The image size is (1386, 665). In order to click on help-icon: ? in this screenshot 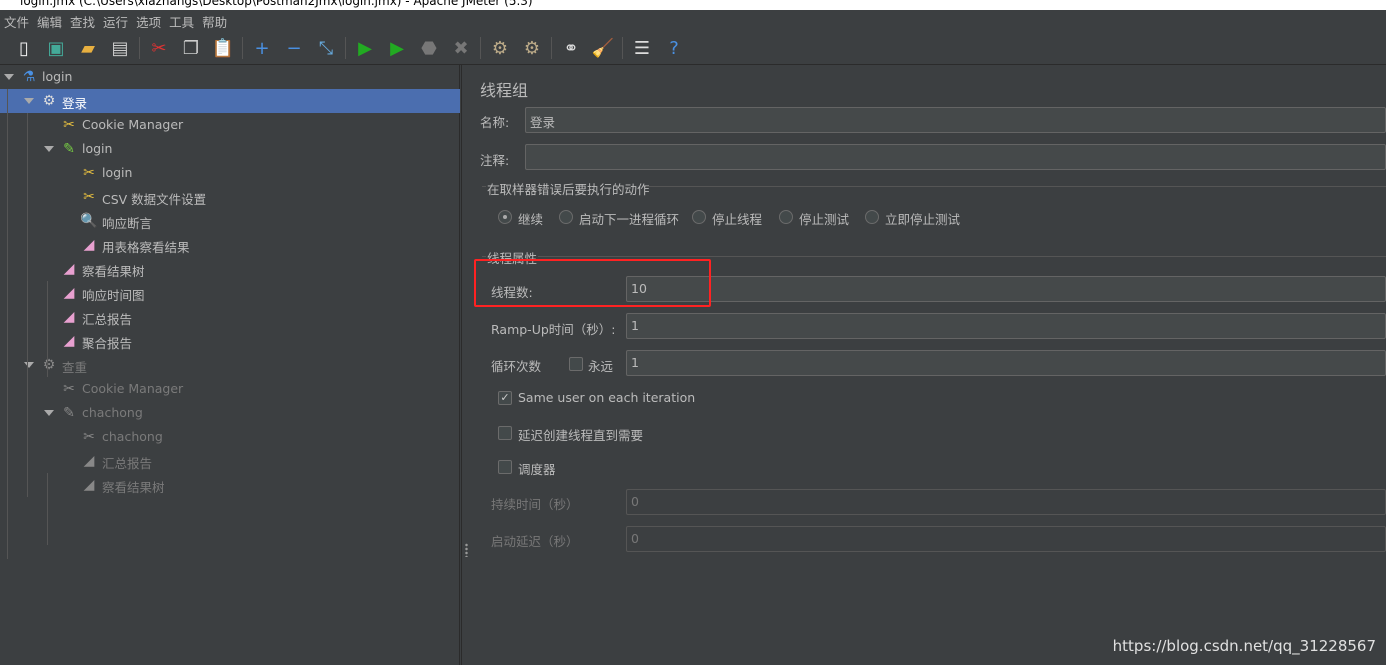, I will do `click(674, 48)`.